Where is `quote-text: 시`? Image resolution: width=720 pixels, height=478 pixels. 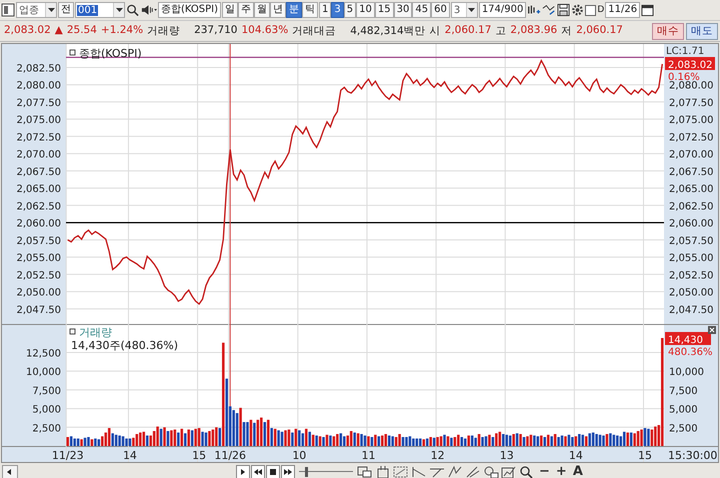
quote-text: 시 is located at coordinates (435, 31).